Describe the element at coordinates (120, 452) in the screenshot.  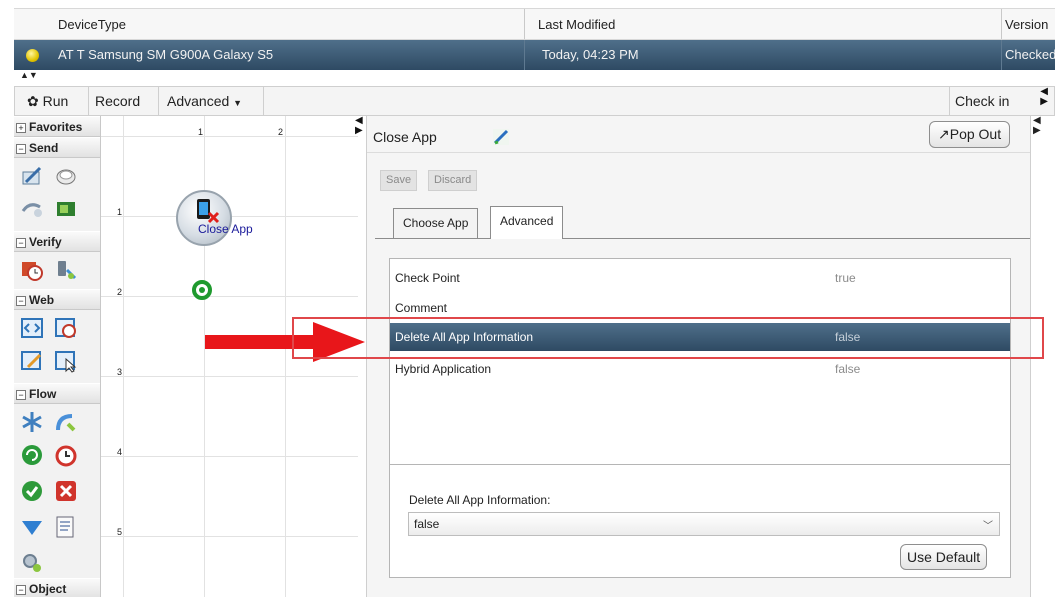
I see `row-number: 4` at that location.